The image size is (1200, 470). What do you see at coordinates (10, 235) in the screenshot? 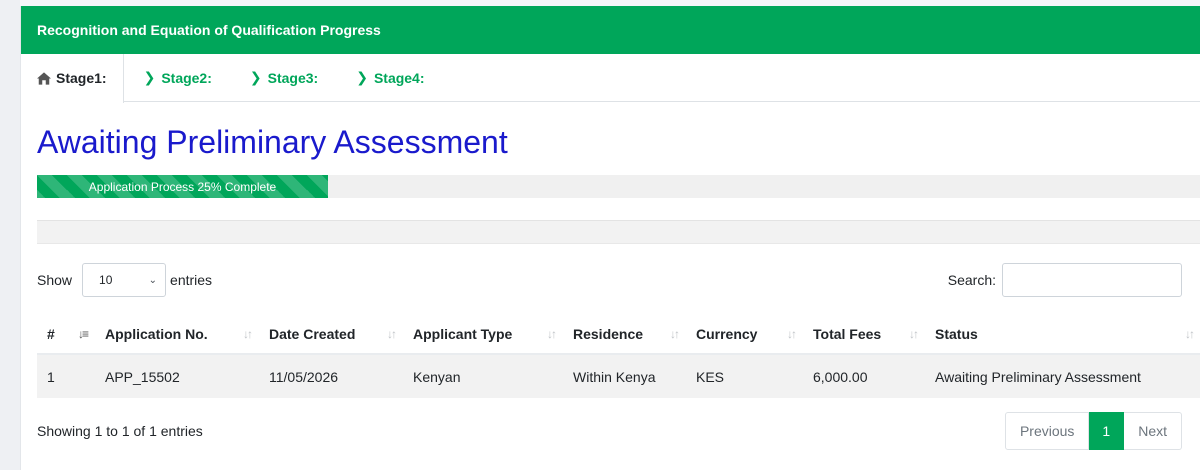
I see `sidebar-edge` at bounding box center [10, 235].